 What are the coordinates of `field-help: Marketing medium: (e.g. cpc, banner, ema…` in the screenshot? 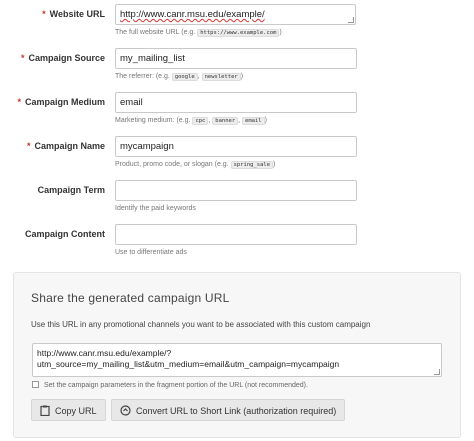 It's located at (191, 121).